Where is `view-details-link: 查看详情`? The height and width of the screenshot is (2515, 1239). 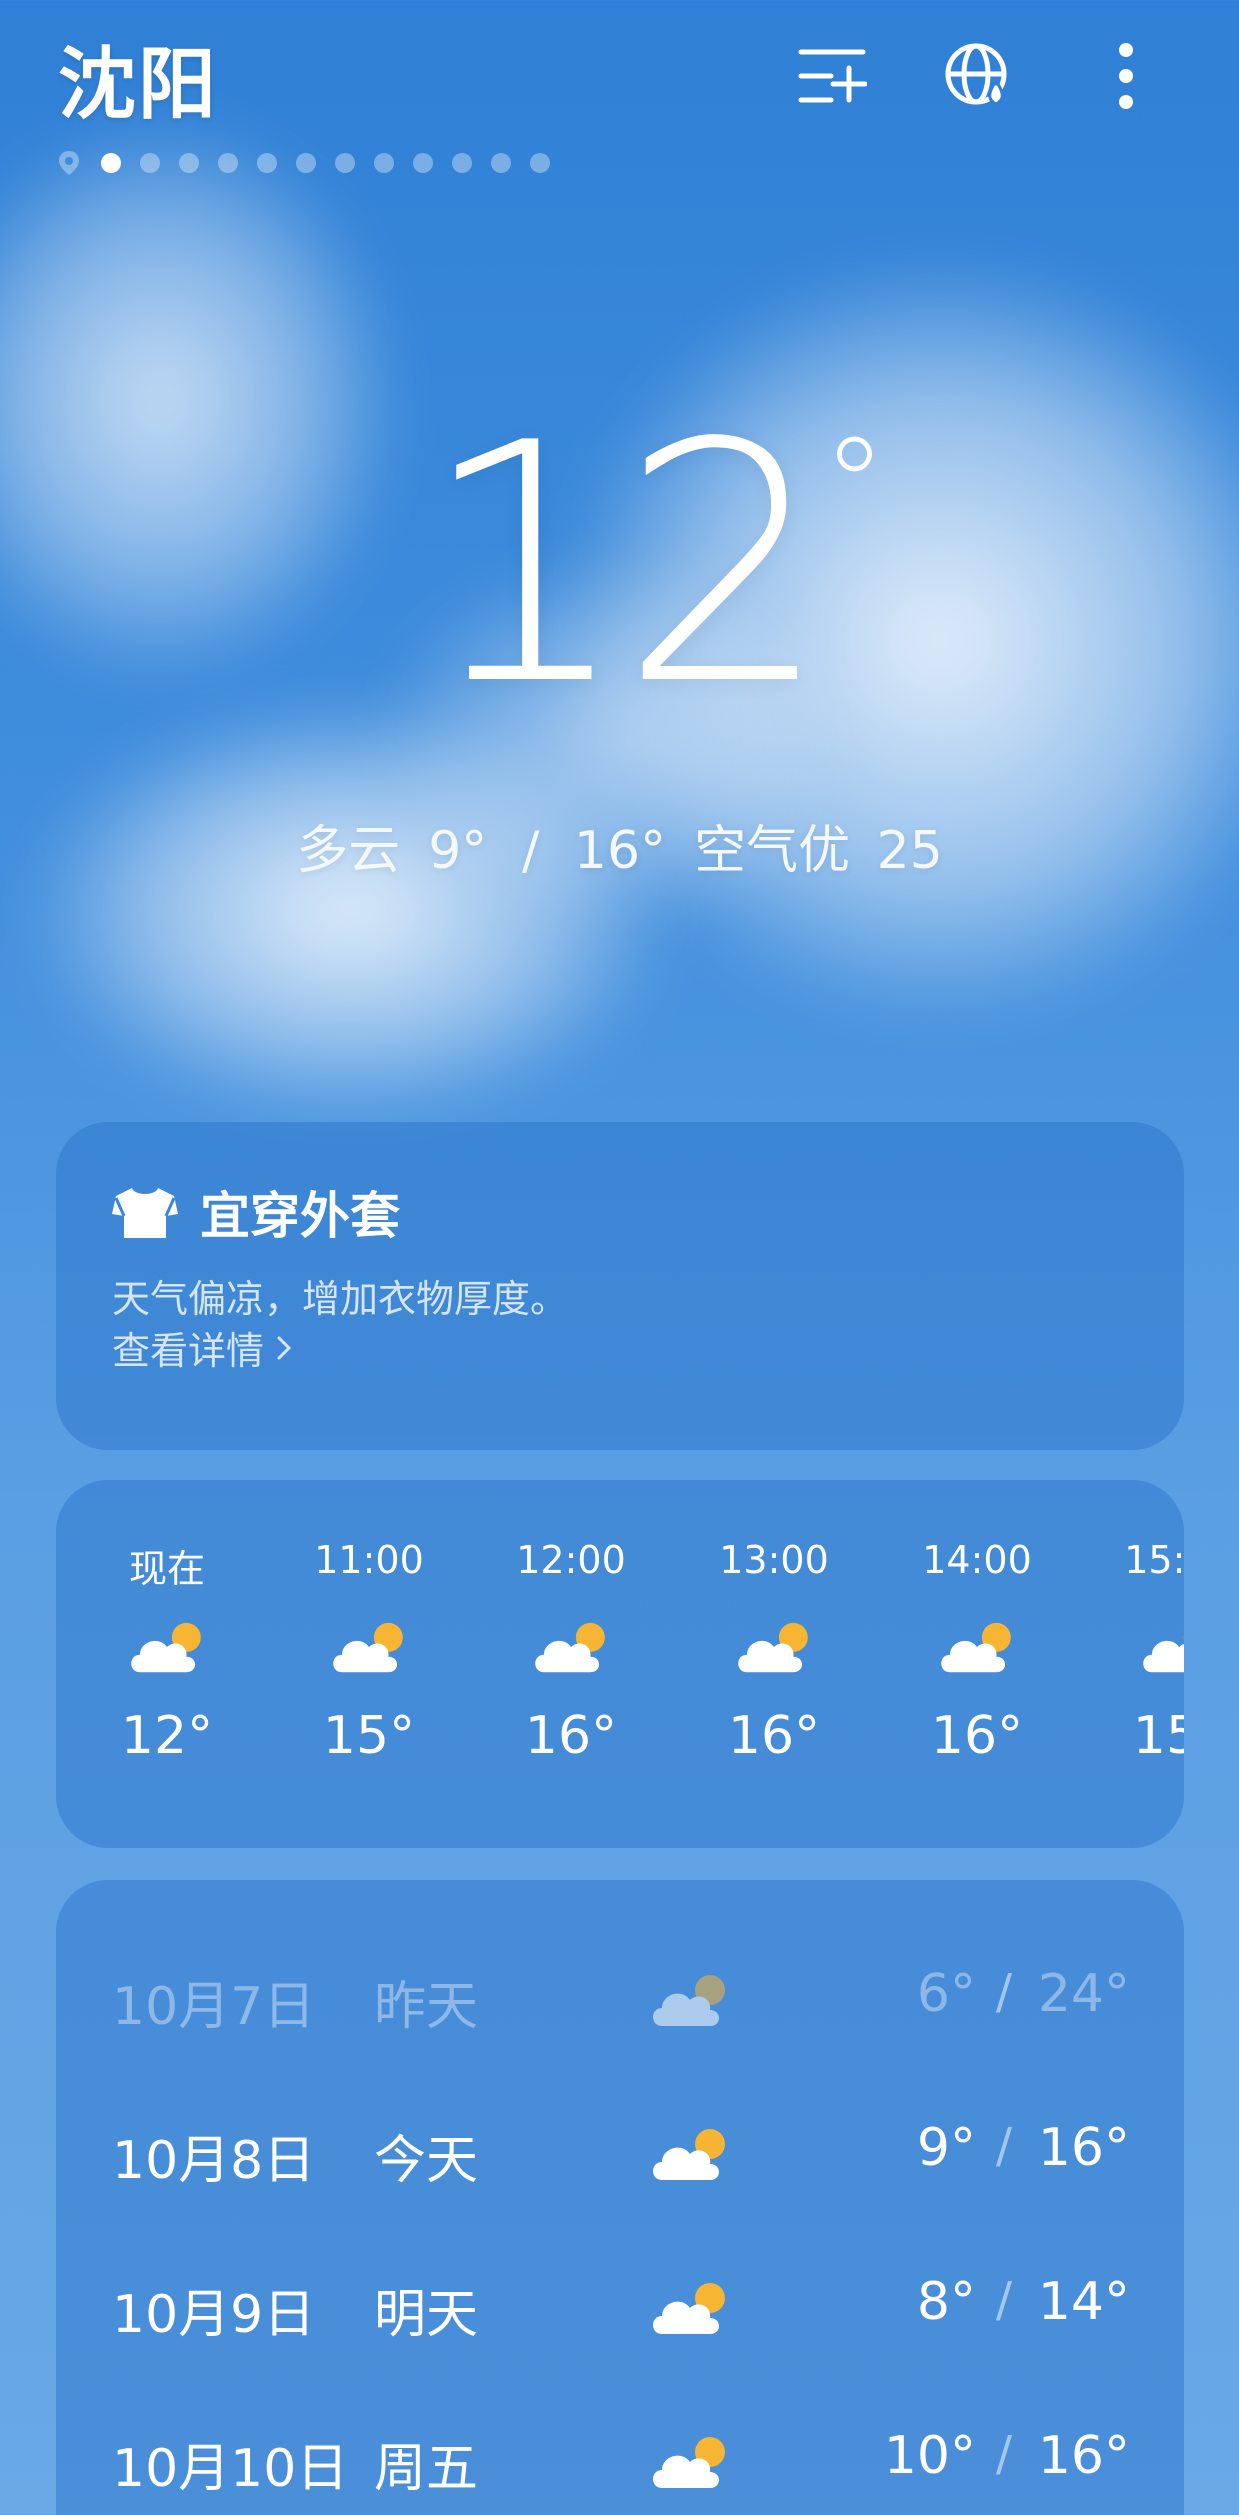 view-details-link: 查看详情 is located at coordinates (202, 1347).